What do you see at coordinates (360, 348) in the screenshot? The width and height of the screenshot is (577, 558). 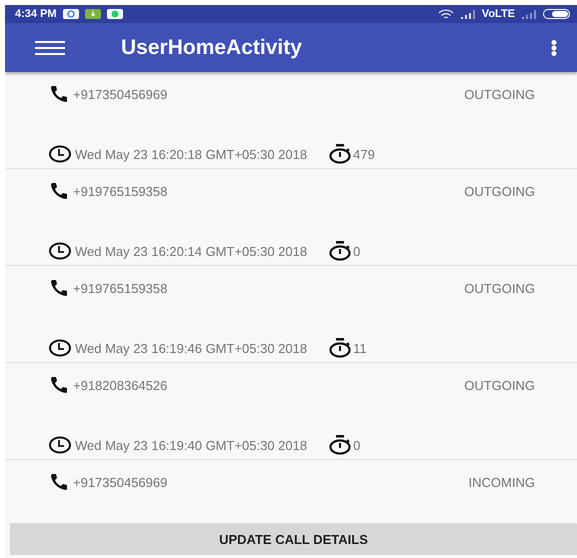 I see `call-duration: 11` at bounding box center [360, 348].